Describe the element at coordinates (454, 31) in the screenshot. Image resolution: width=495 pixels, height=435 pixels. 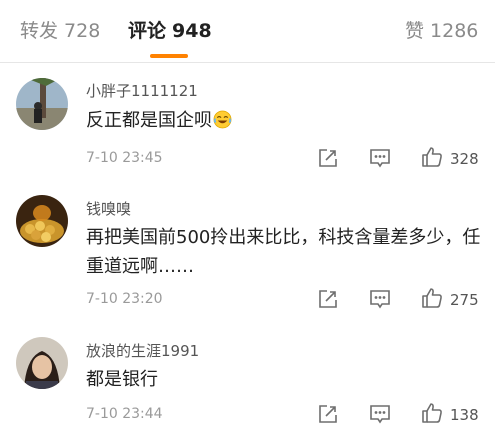
I see `tab-likes-count: 1286` at that location.